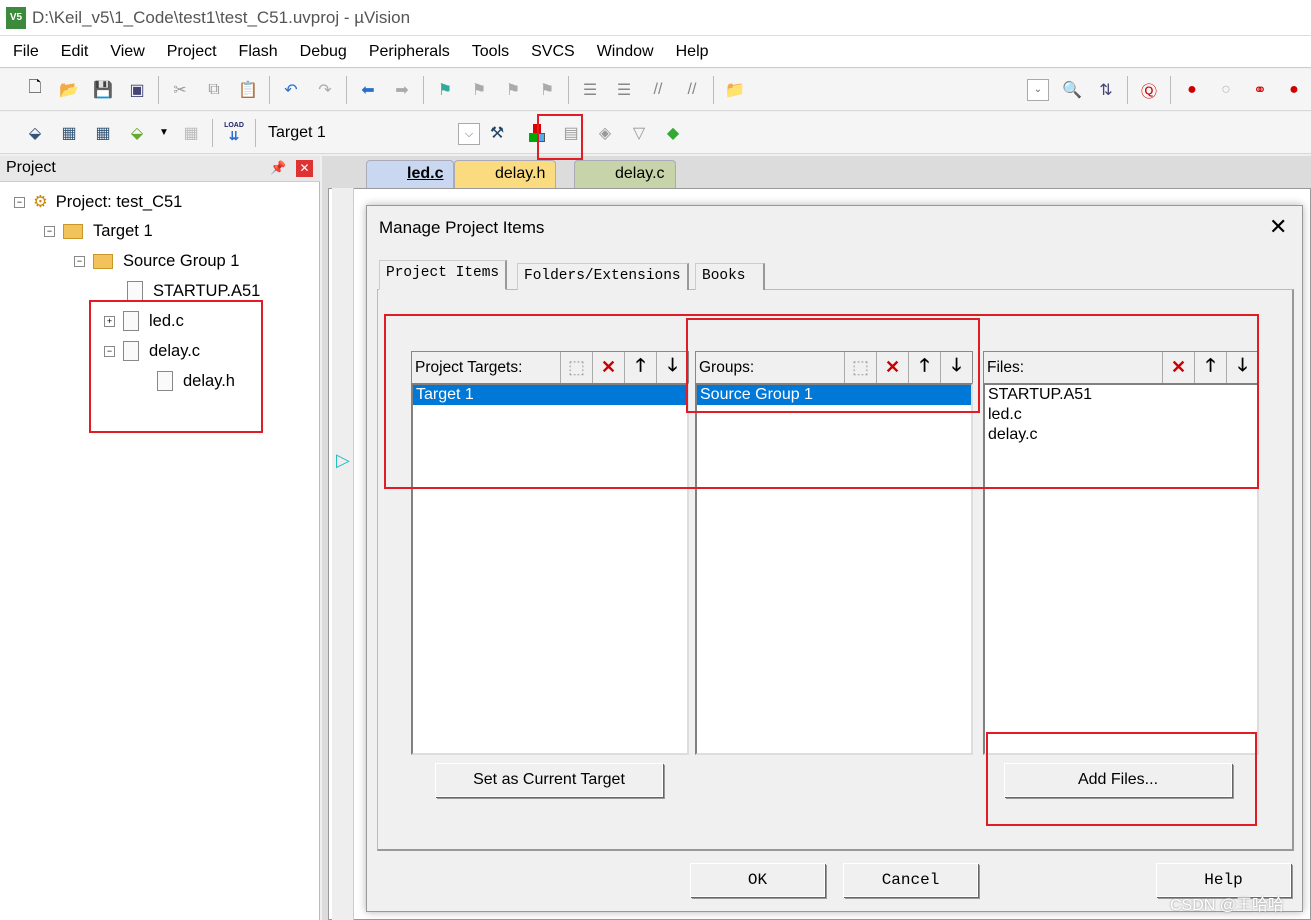  What do you see at coordinates (547, 90) in the screenshot?
I see `clear-bookmarks-icon: ⚑` at bounding box center [547, 90].